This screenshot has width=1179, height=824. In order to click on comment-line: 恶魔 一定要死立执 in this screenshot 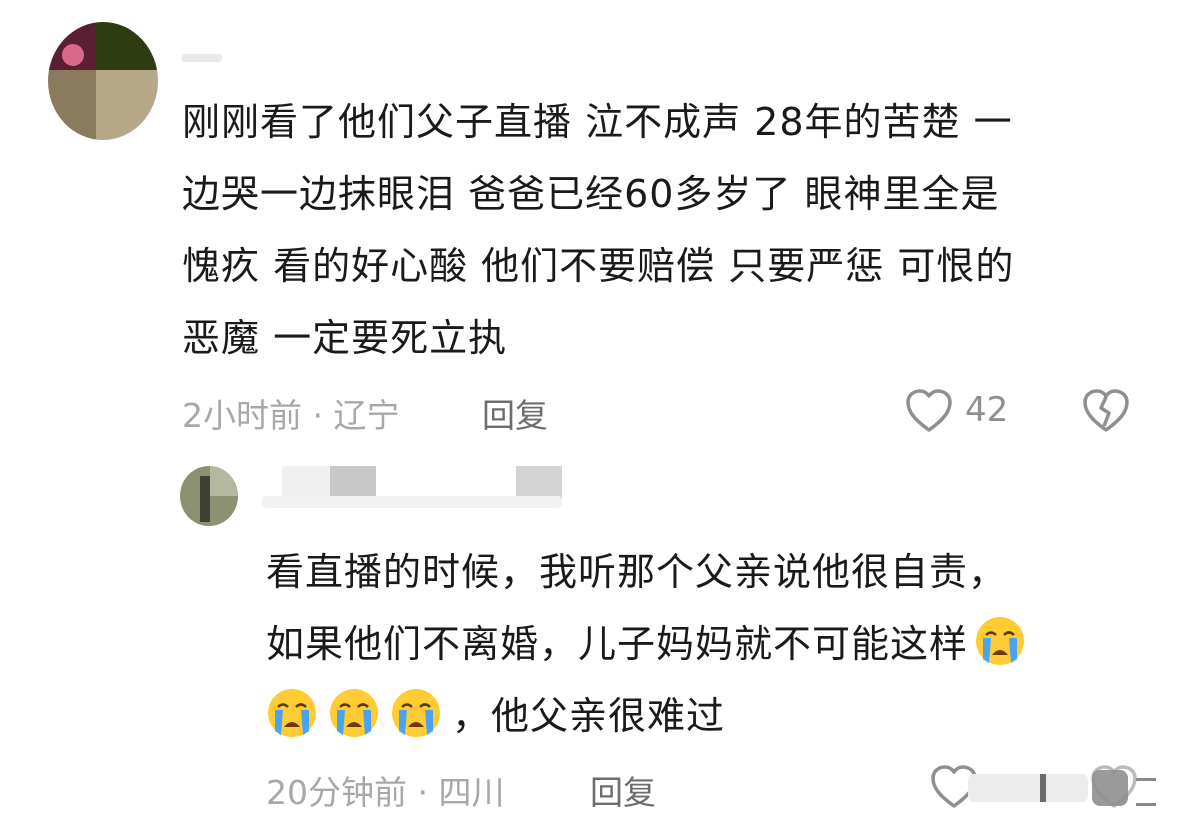, I will do `click(345, 338)`.